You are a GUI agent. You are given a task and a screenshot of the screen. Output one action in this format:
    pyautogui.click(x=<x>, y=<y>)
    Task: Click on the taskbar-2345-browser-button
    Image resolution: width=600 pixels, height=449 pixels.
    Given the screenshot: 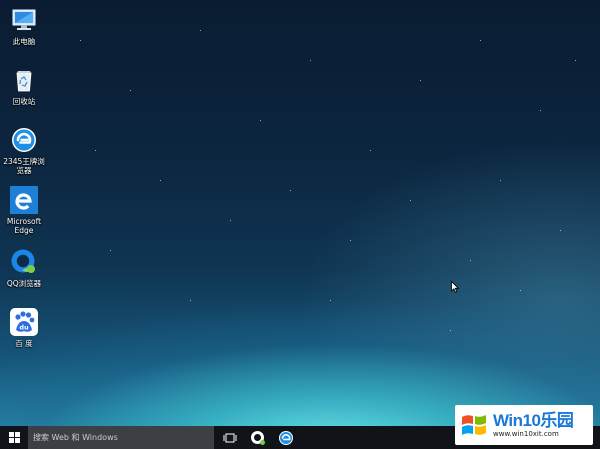 What is the action you would take?
    pyautogui.click(x=286, y=437)
    